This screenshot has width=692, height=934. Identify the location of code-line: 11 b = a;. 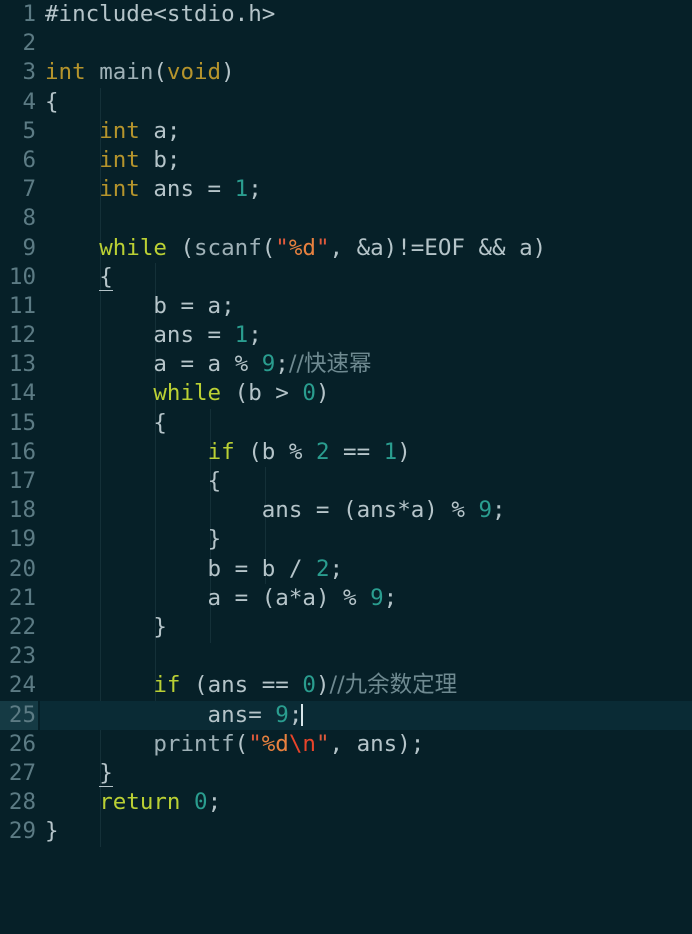
(346, 306).